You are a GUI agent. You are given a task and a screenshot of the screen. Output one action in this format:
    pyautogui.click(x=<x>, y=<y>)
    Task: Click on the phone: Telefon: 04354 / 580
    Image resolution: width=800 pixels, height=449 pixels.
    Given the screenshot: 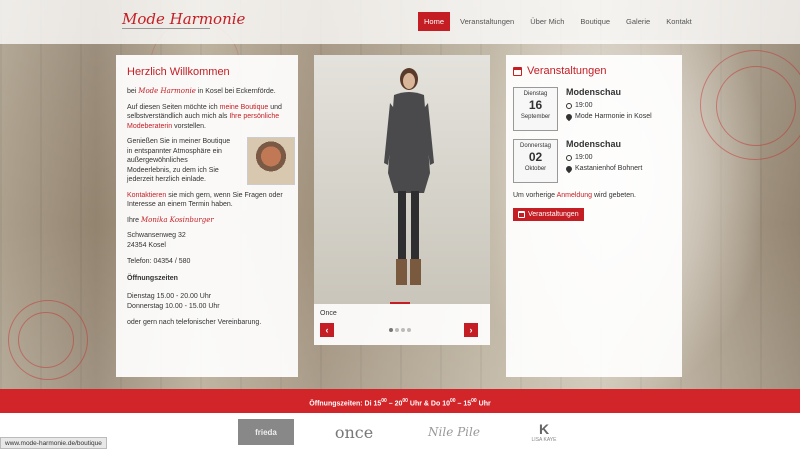 What is the action you would take?
    pyautogui.click(x=159, y=261)
    